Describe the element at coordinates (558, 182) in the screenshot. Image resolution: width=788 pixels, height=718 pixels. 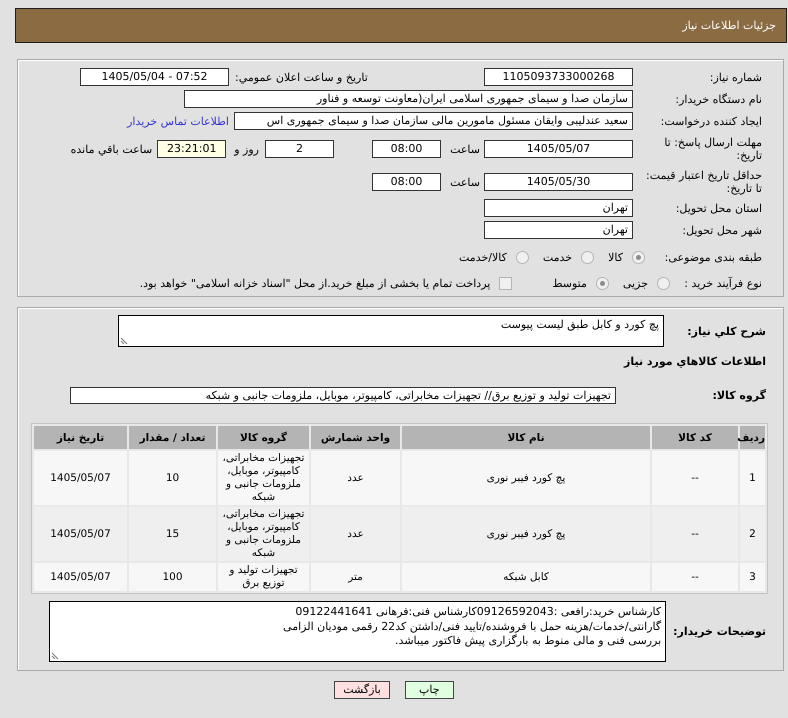
I see `price-validity-date-field: 1405/05/30` at that location.